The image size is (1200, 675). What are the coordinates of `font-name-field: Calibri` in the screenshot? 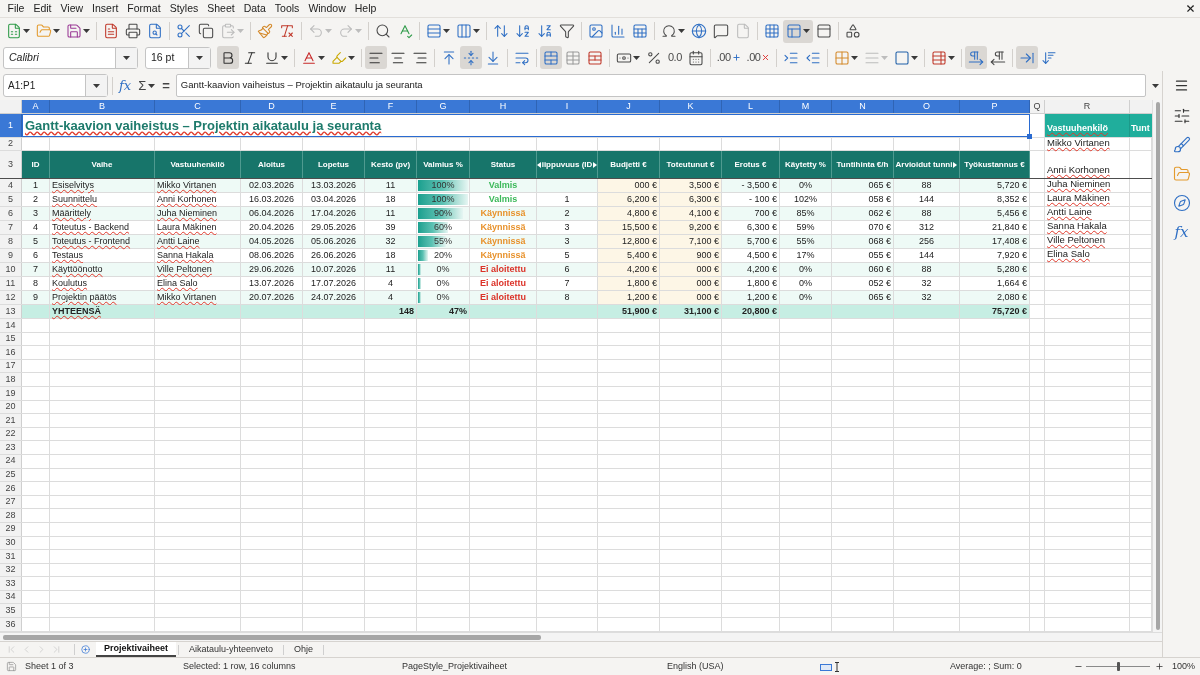 It's located at (70, 57).